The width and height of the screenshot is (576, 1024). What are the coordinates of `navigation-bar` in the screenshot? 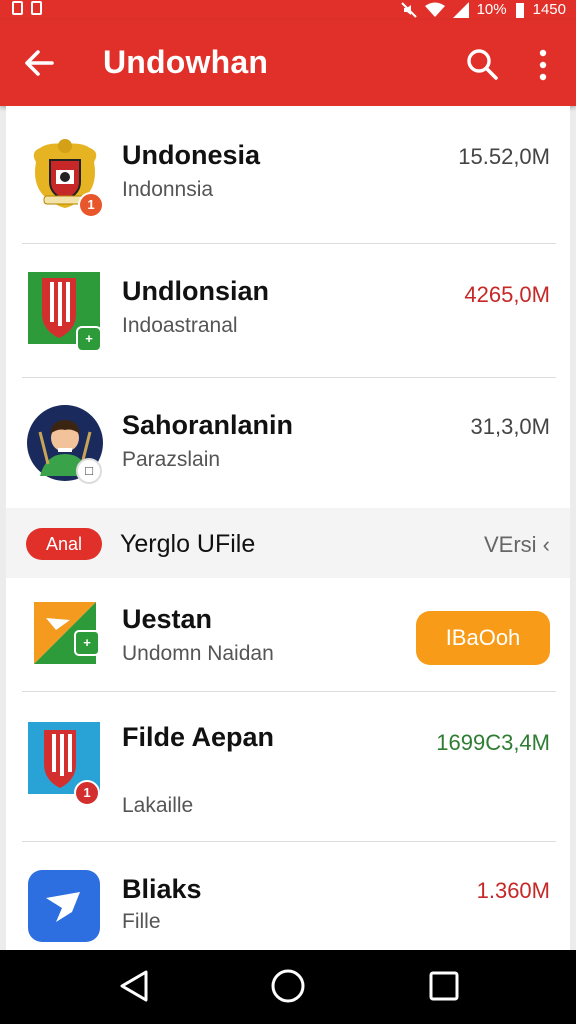 It's located at (288, 987).